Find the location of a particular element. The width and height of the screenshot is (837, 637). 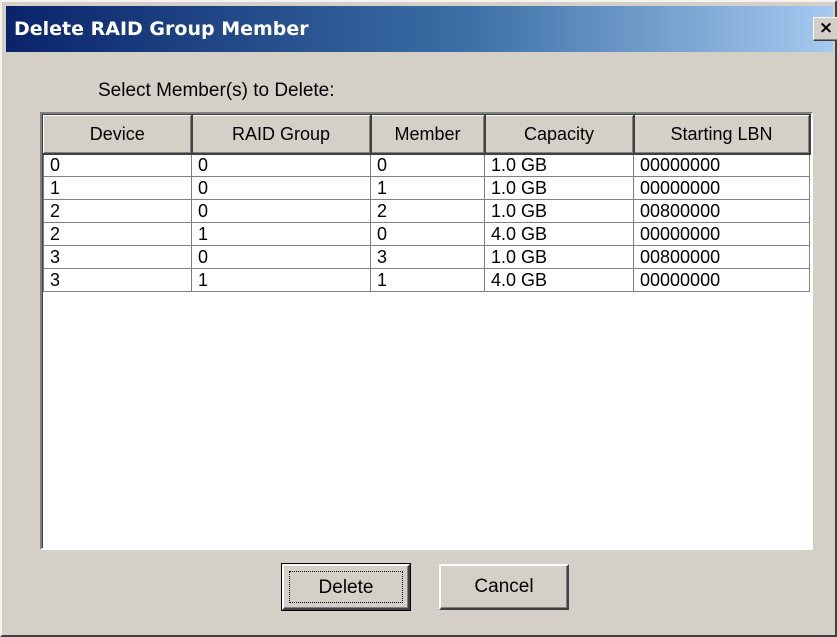

delete-button-label: Delete is located at coordinates (346, 587).